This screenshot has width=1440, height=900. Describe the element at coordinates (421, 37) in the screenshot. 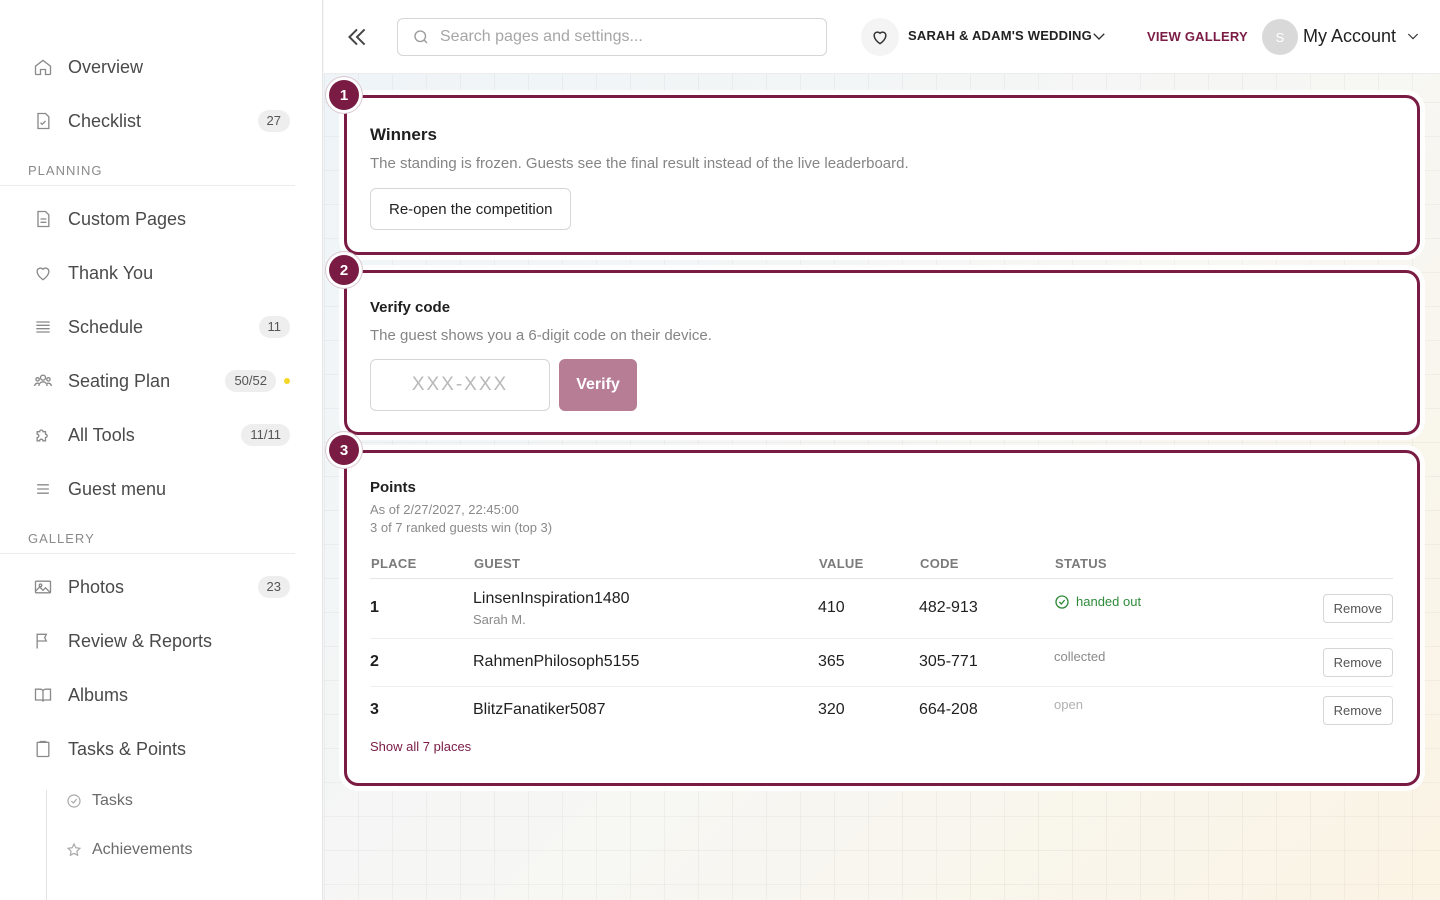

I see `search-icon` at that location.